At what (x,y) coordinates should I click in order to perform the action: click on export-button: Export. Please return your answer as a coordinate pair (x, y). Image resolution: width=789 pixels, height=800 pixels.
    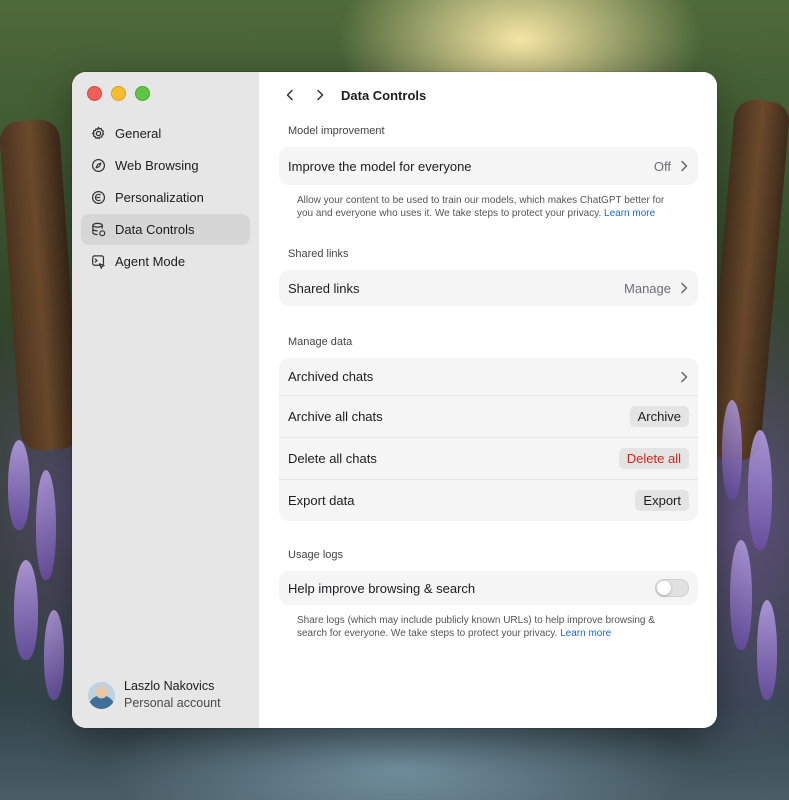
    Looking at the image, I should click on (662, 500).